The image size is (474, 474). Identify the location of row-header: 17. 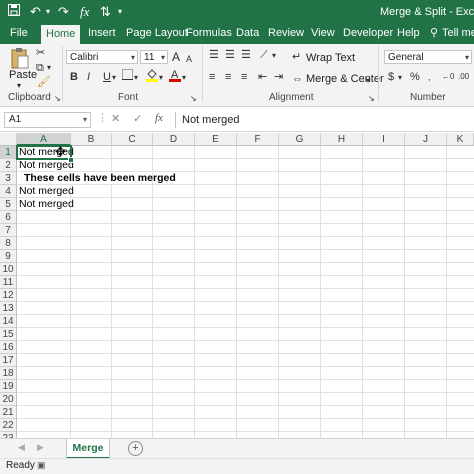
(8, 360).